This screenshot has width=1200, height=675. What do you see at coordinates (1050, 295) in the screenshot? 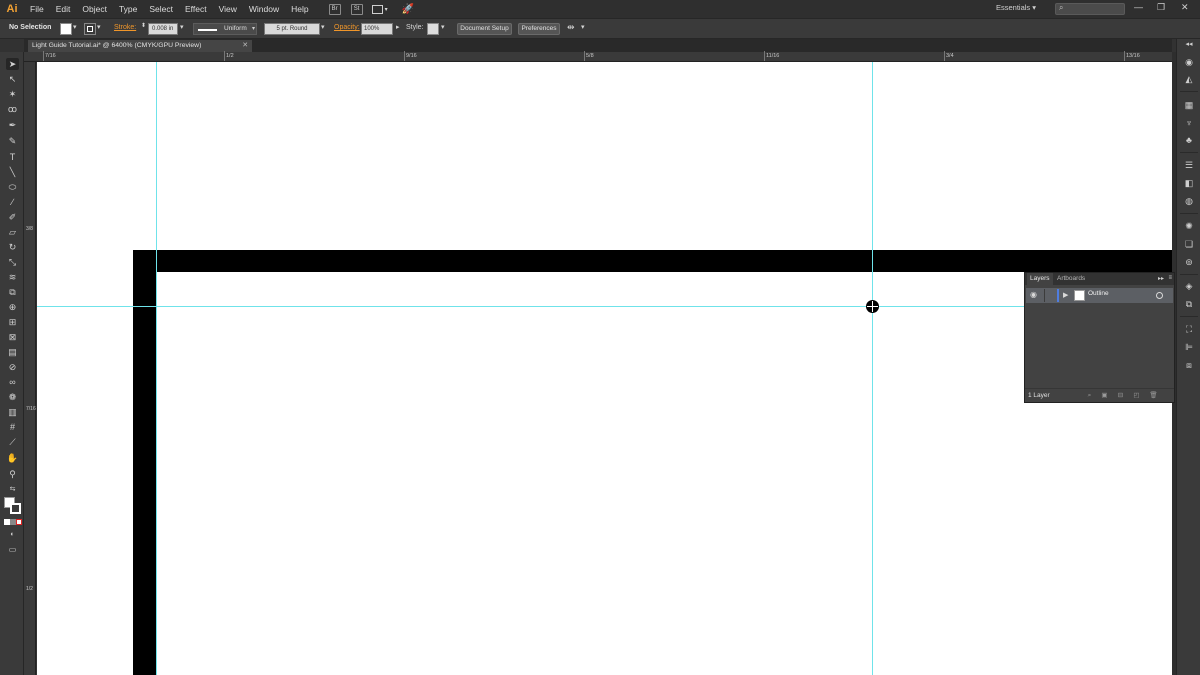
I see `lock-toggle` at bounding box center [1050, 295].